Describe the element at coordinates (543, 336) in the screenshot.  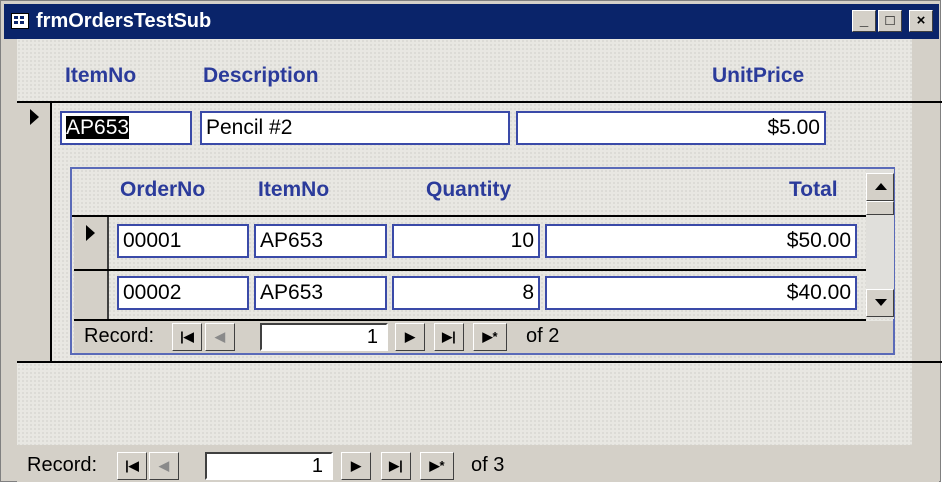
I see `sub-record-count: of 2` at that location.